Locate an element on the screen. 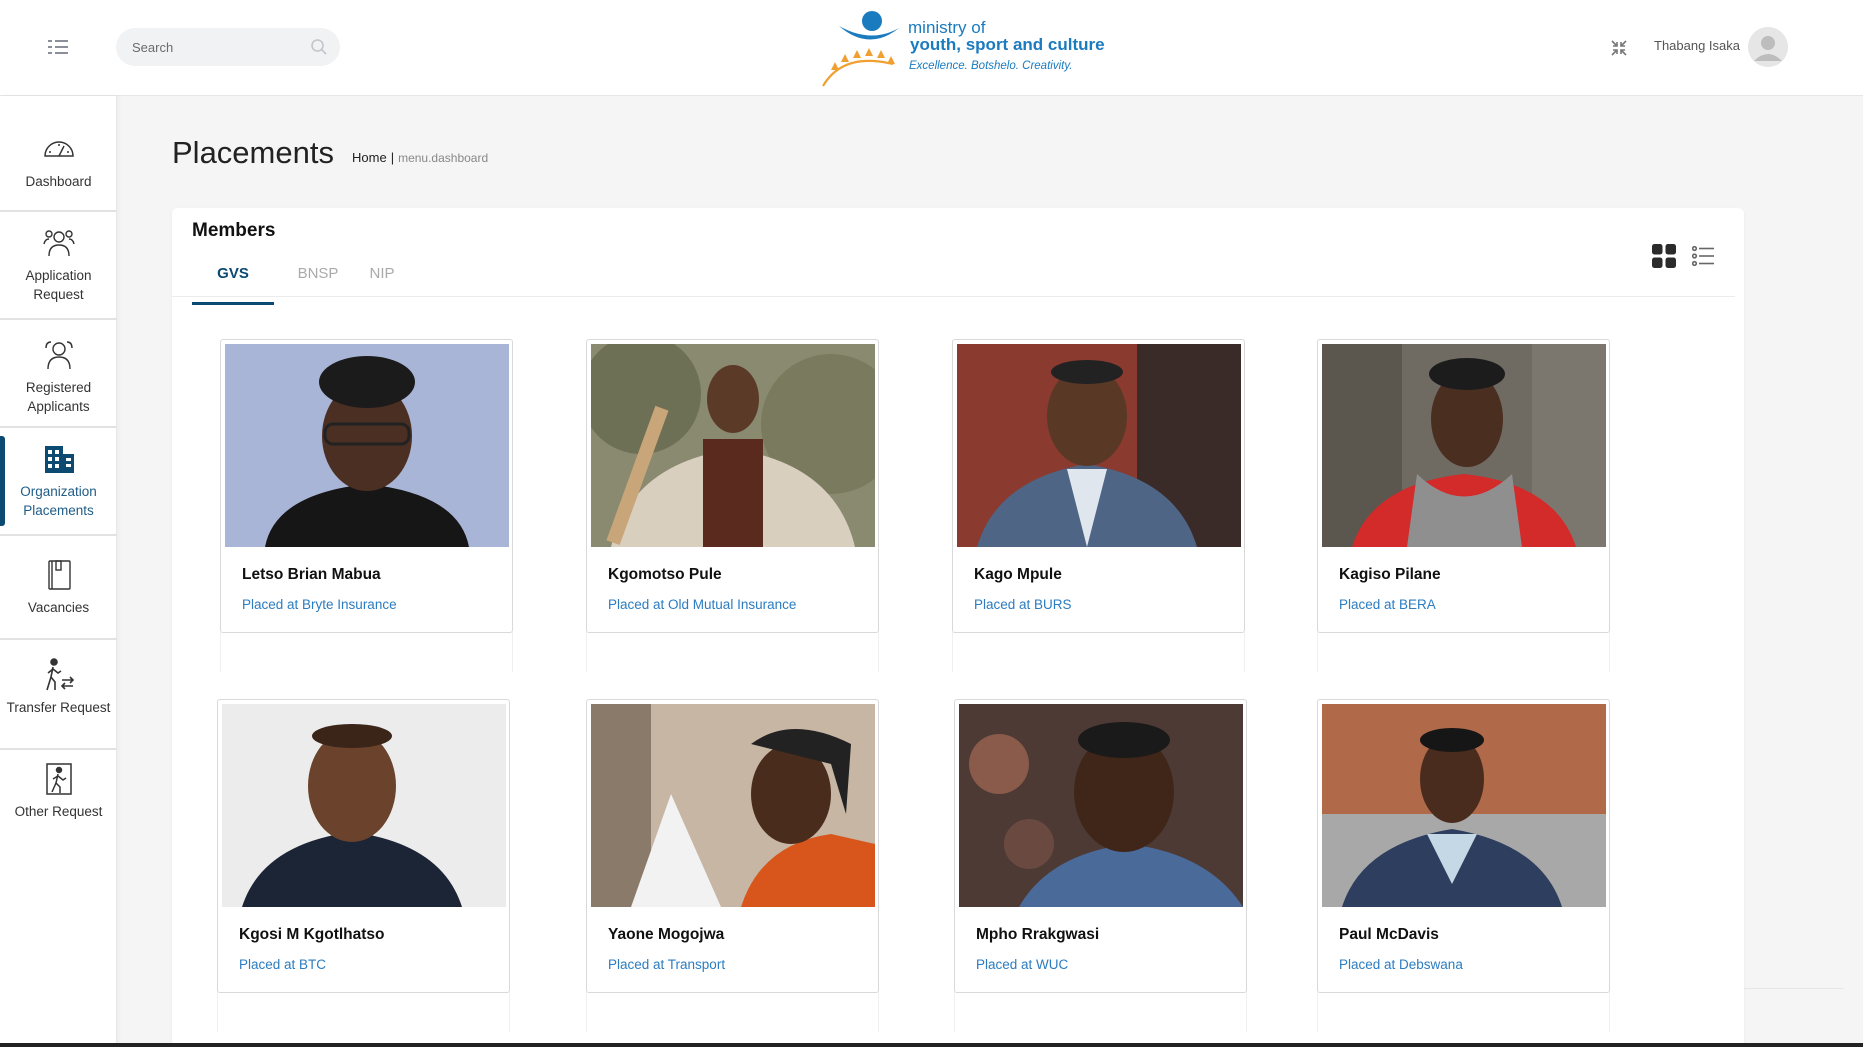  sidebar-item-registered-applicants: Registered Applicants is located at coordinates (58, 374).